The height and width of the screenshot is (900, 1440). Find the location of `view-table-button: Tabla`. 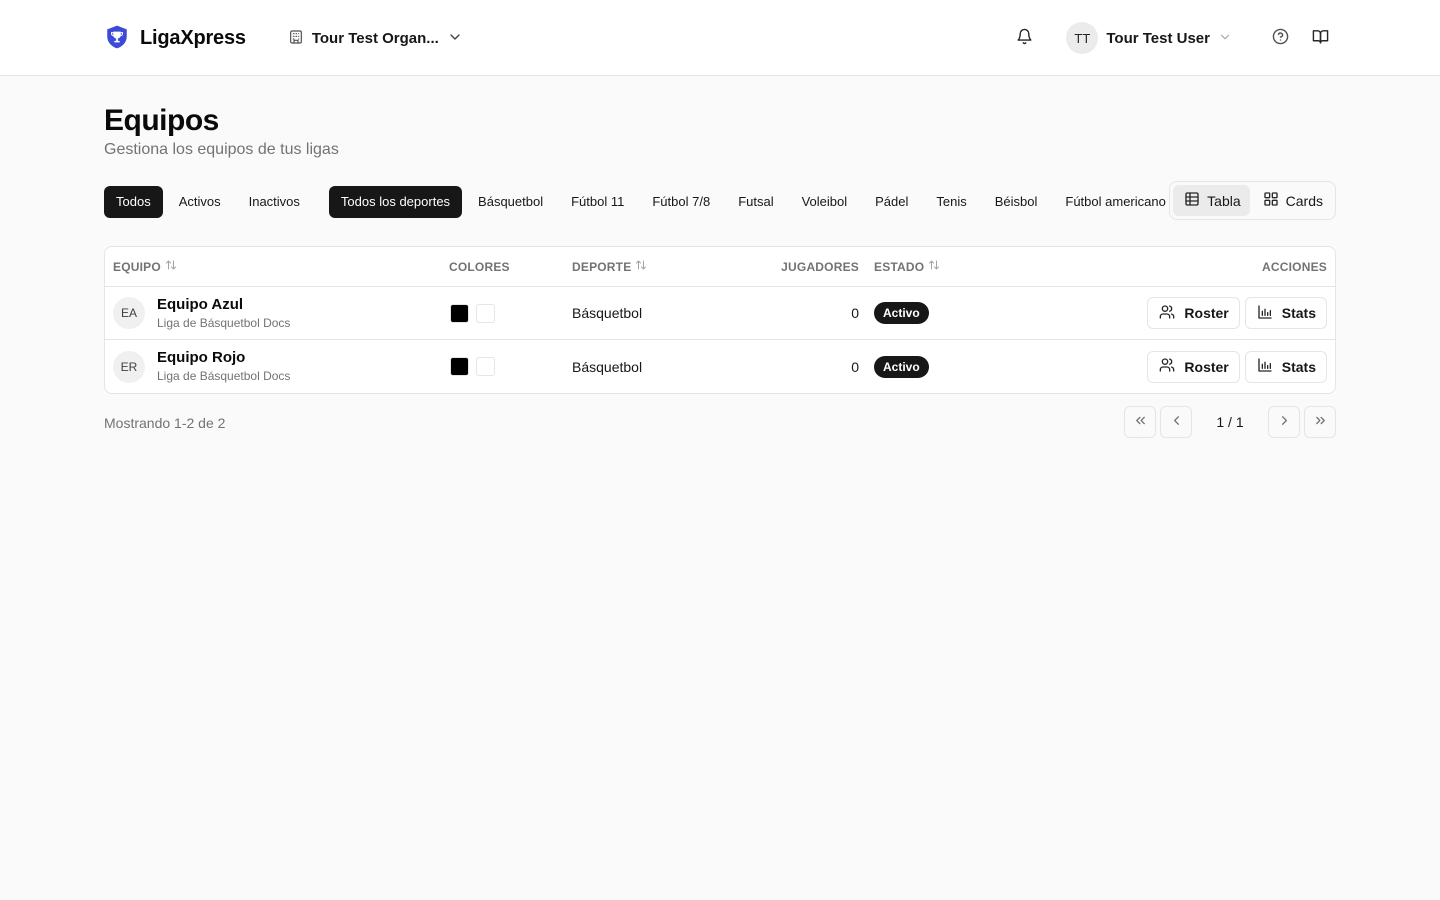

view-table-button: Tabla is located at coordinates (1211, 200).